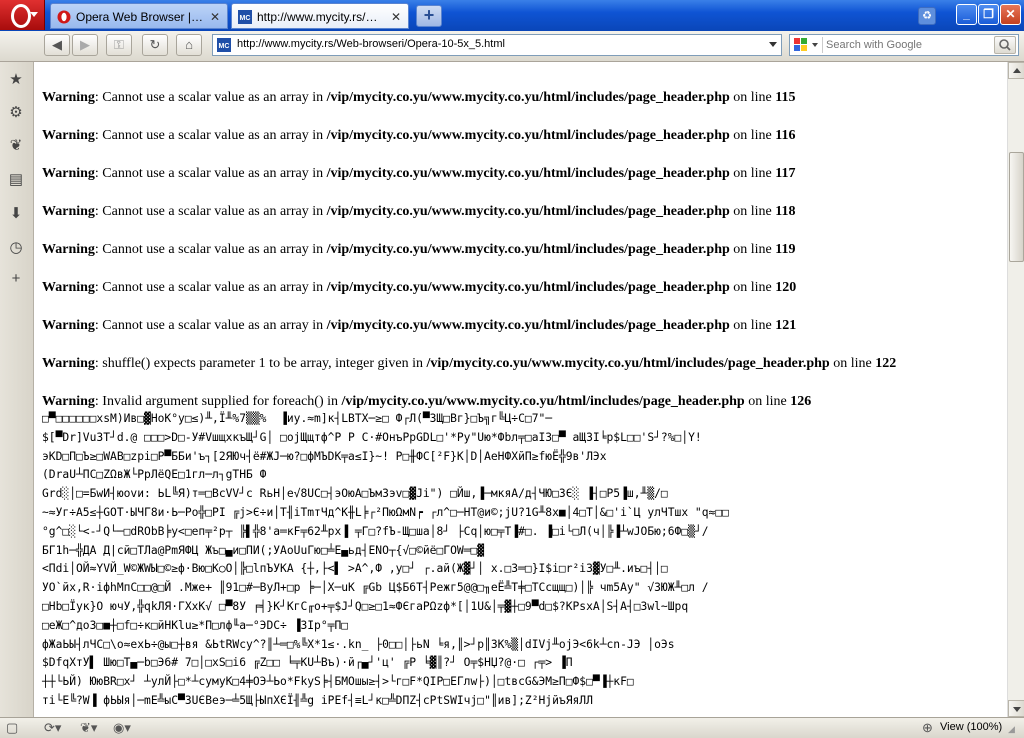 Image resolution: width=1024 pixels, height=738 pixels. What do you see at coordinates (773, 44) in the screenshot?
I see `chevron-down-icon` at bounding box center [773, 44].